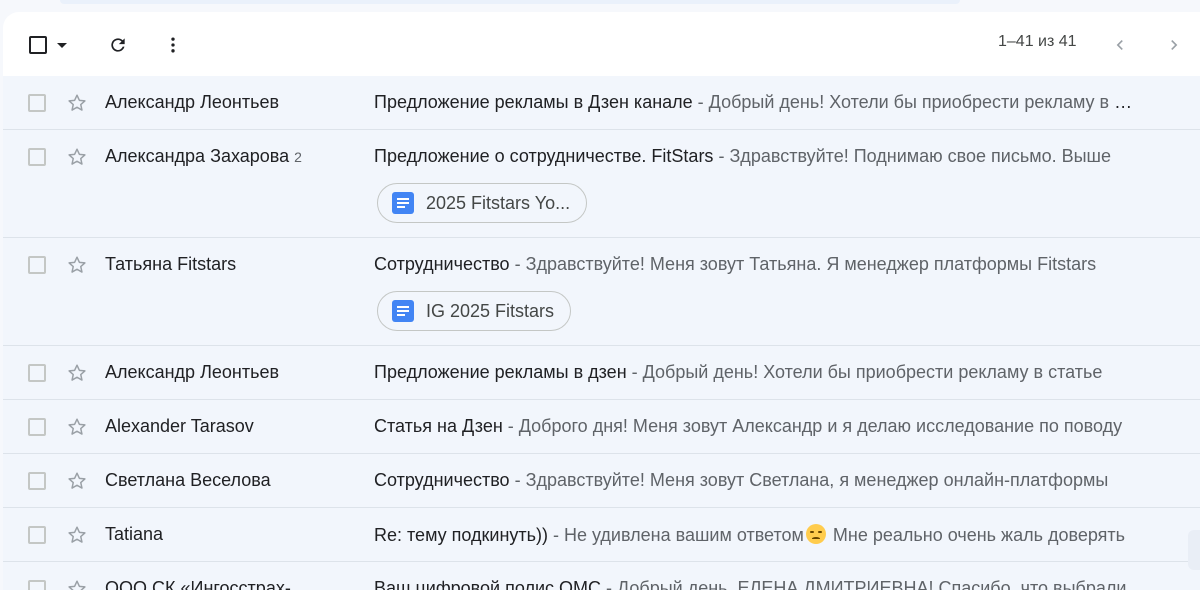 The width and height of the screenshot is (1200, 590). What do you see at coordinates (203, 156) in the screenshot?
I see `email-sender: Александра Захарова 2` at bounding box center [203, 156].